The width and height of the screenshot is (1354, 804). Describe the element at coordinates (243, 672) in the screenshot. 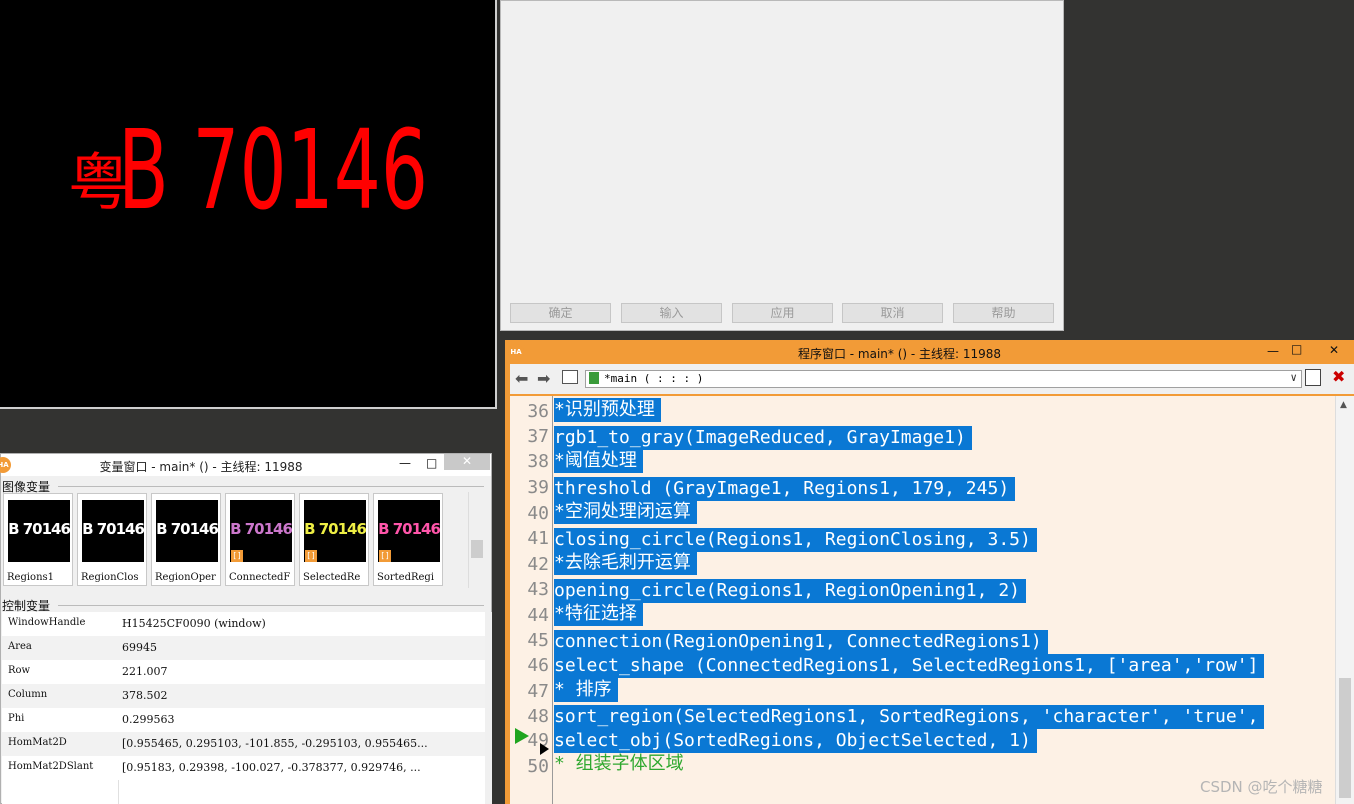

I see `table-row: Row 221.007` at that location.